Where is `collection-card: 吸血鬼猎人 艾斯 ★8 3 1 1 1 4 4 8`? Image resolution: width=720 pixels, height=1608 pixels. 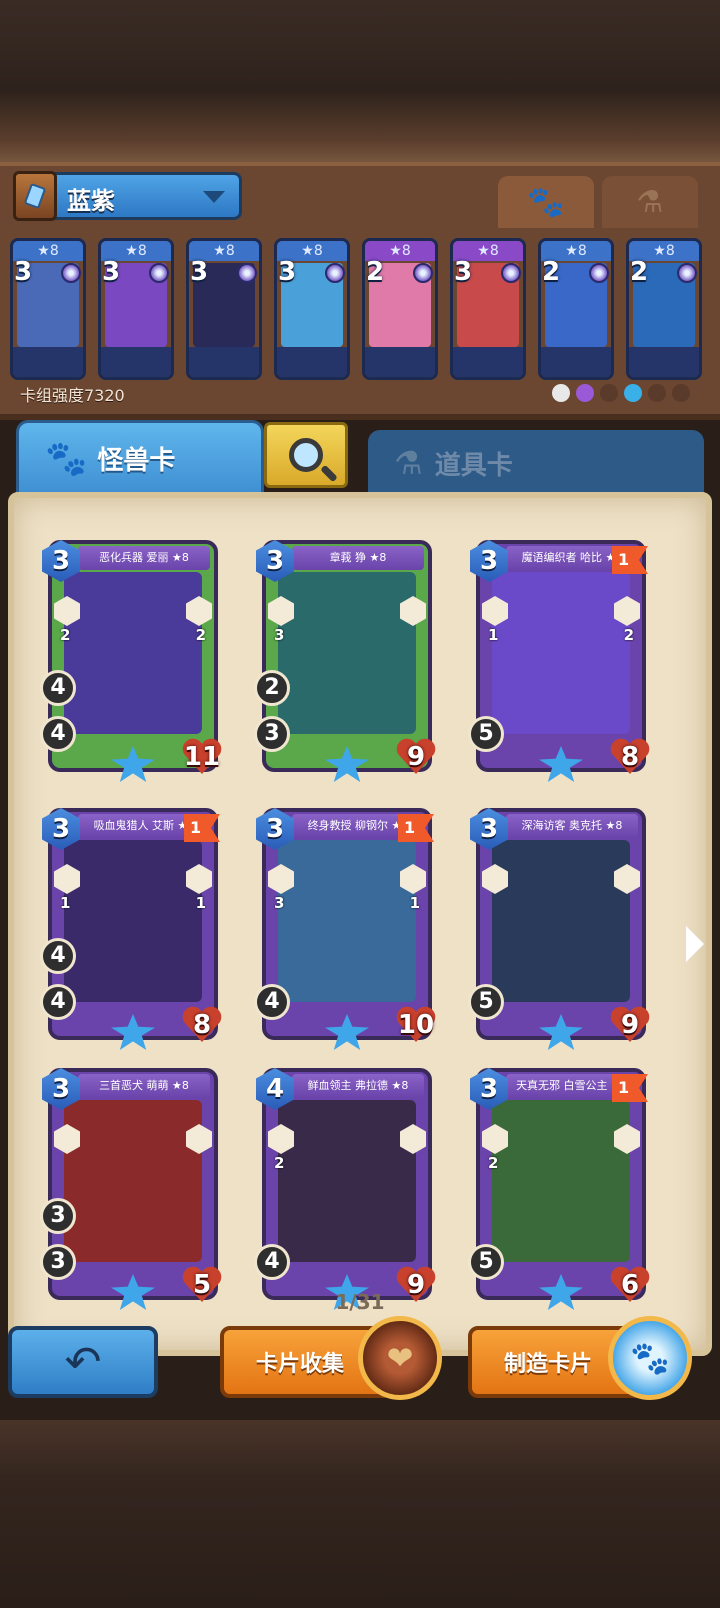
collection-card: 吸血鬼猎人 艾斯 ★8 3 1 1 1 4 4 8 is located at coordinates (129, 929).